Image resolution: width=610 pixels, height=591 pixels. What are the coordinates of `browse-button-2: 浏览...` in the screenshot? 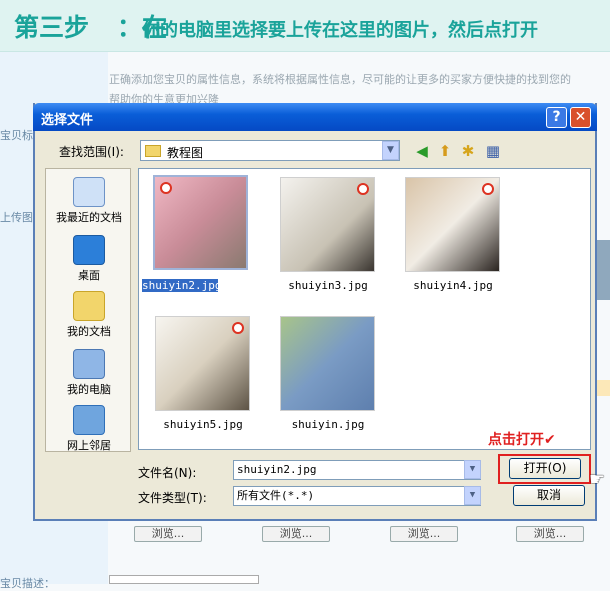 It's located at (296, 534).